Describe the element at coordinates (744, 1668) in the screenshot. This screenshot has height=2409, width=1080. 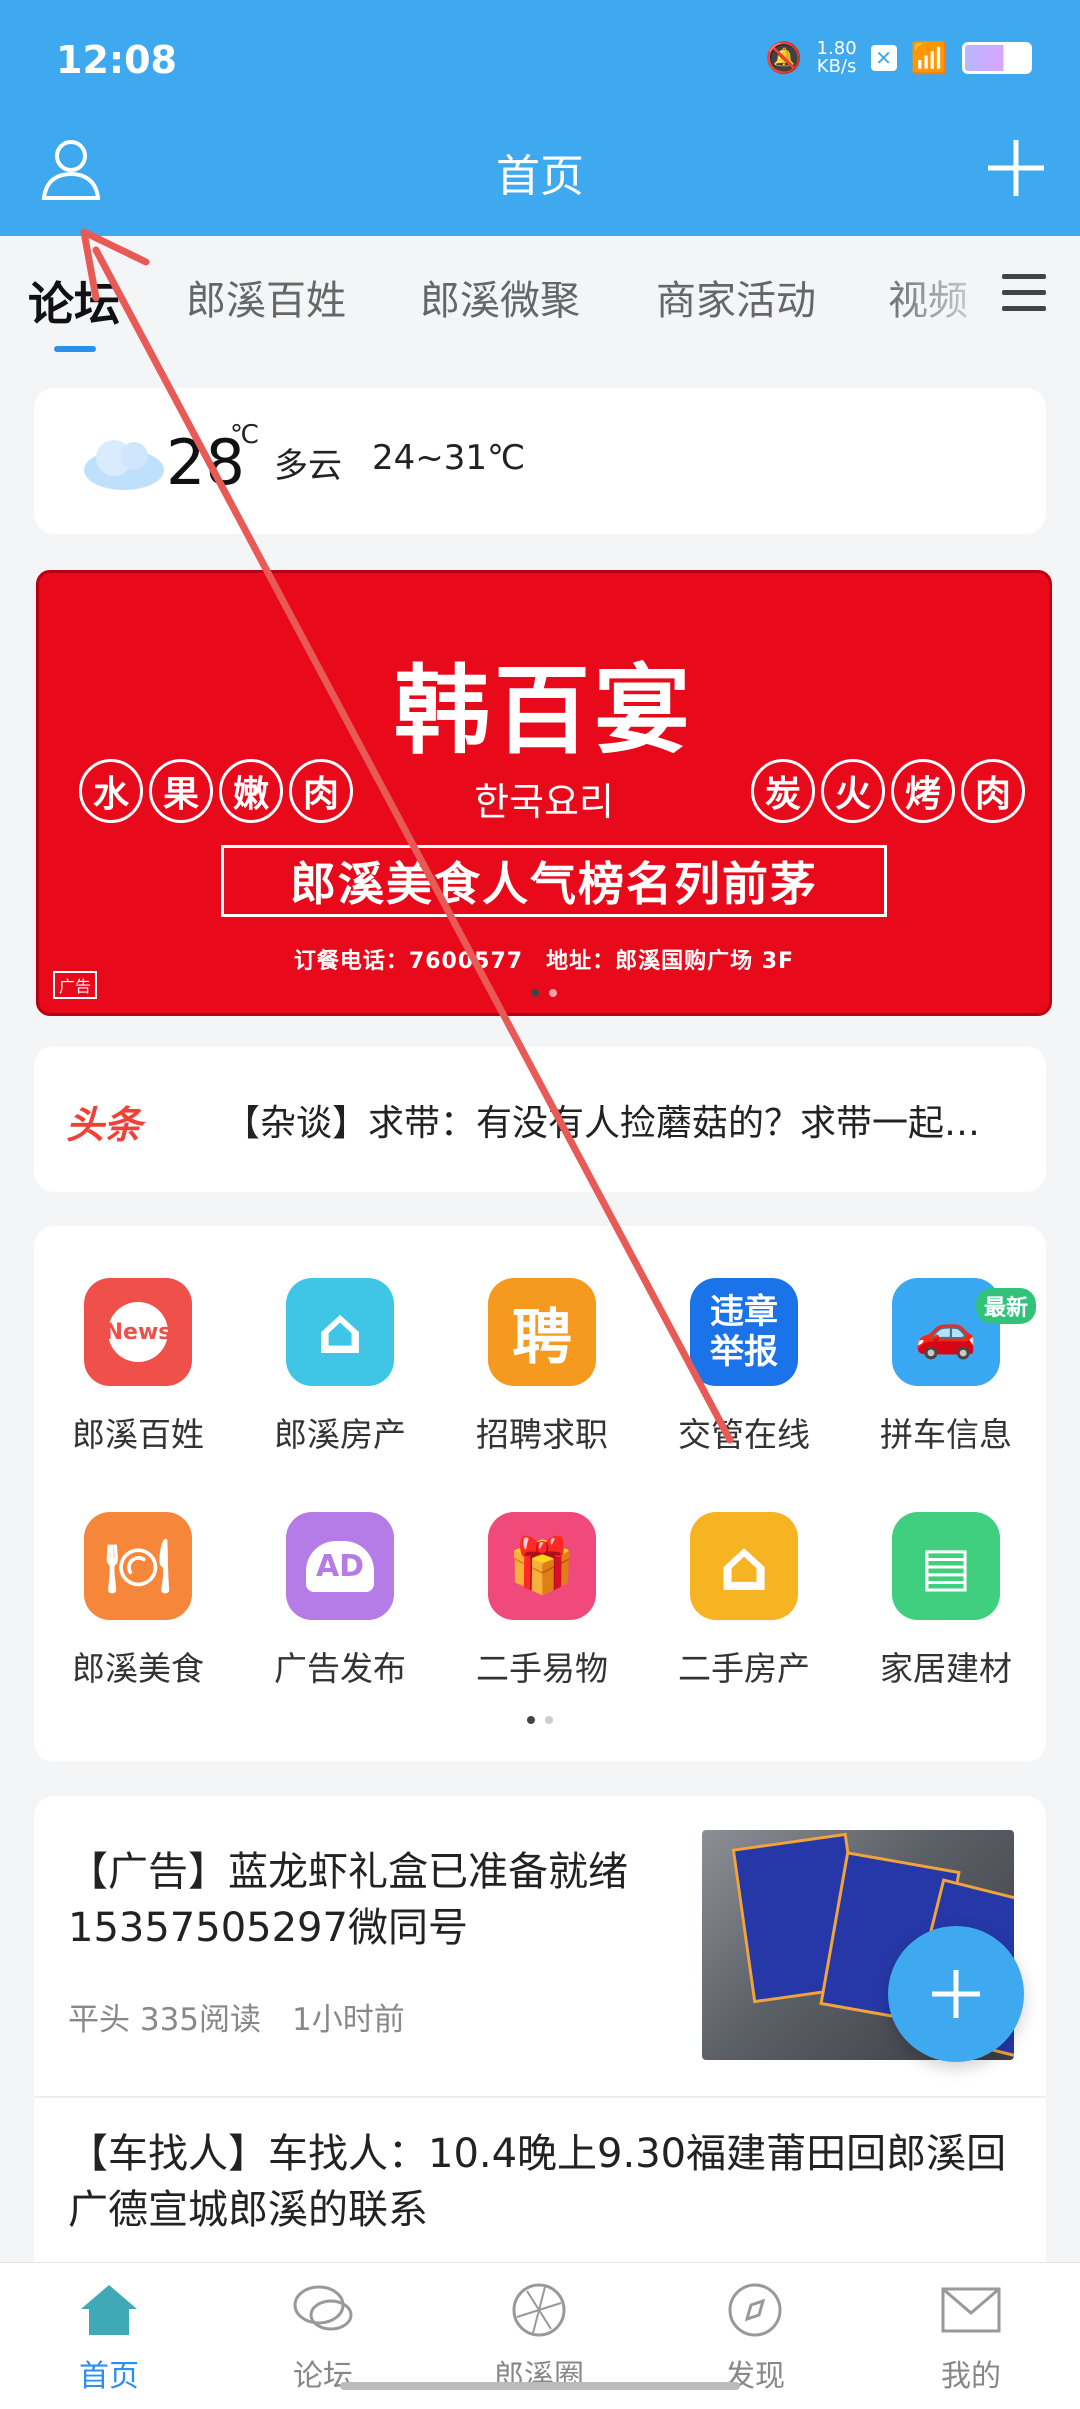
I see `shortcut-label: 二手房产` at that location.